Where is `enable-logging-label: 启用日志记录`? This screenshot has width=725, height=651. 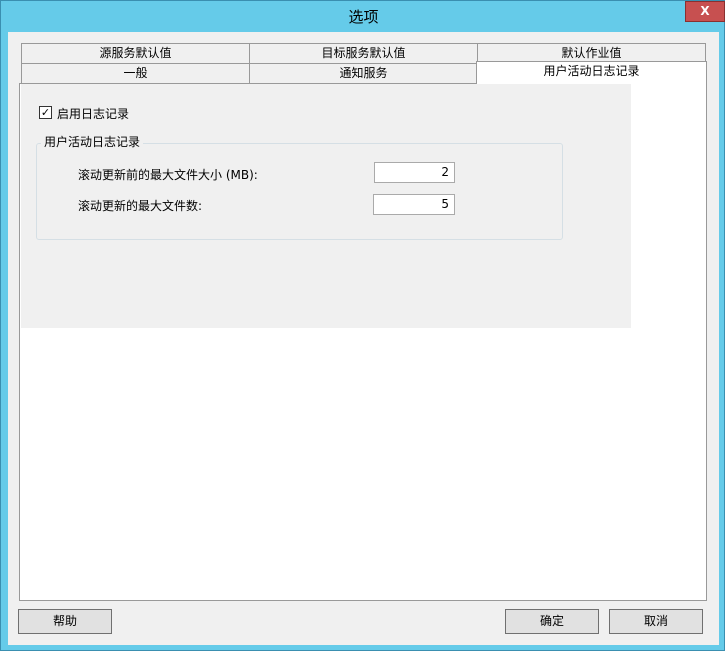
enable-logging-label: 启用日志记录 is located at coordinates (93, 114).